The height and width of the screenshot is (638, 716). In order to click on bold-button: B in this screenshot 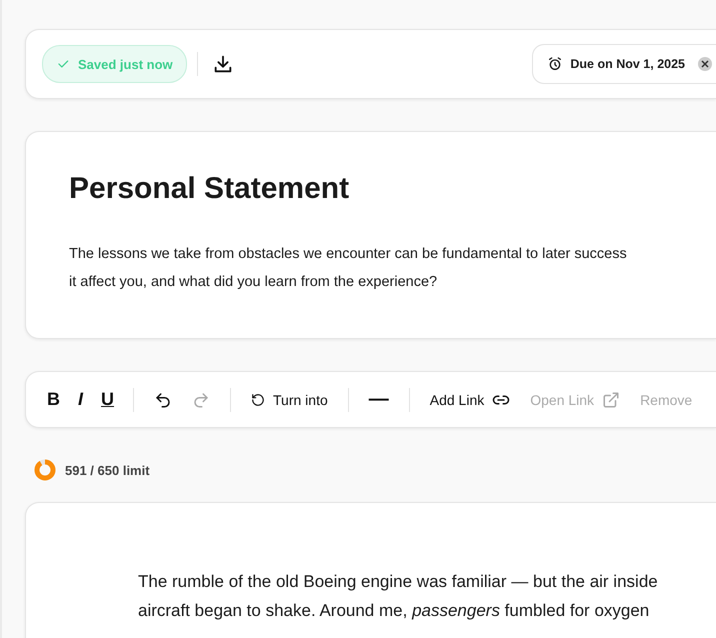, I will do `click(53, 399)`.